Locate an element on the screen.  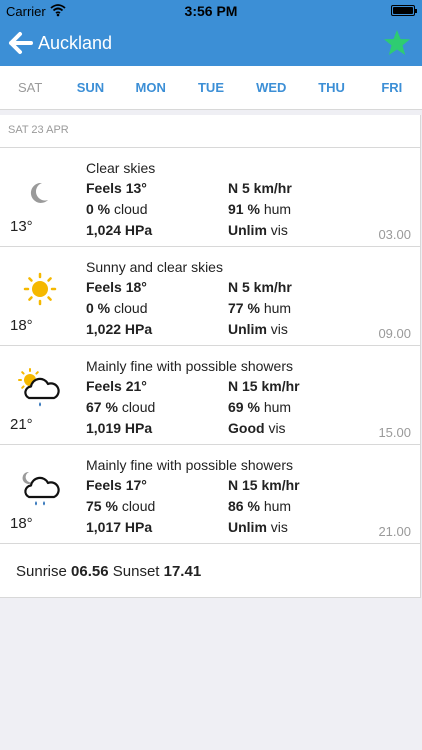
tab-thu: THU is located at coordinates (331, 87).